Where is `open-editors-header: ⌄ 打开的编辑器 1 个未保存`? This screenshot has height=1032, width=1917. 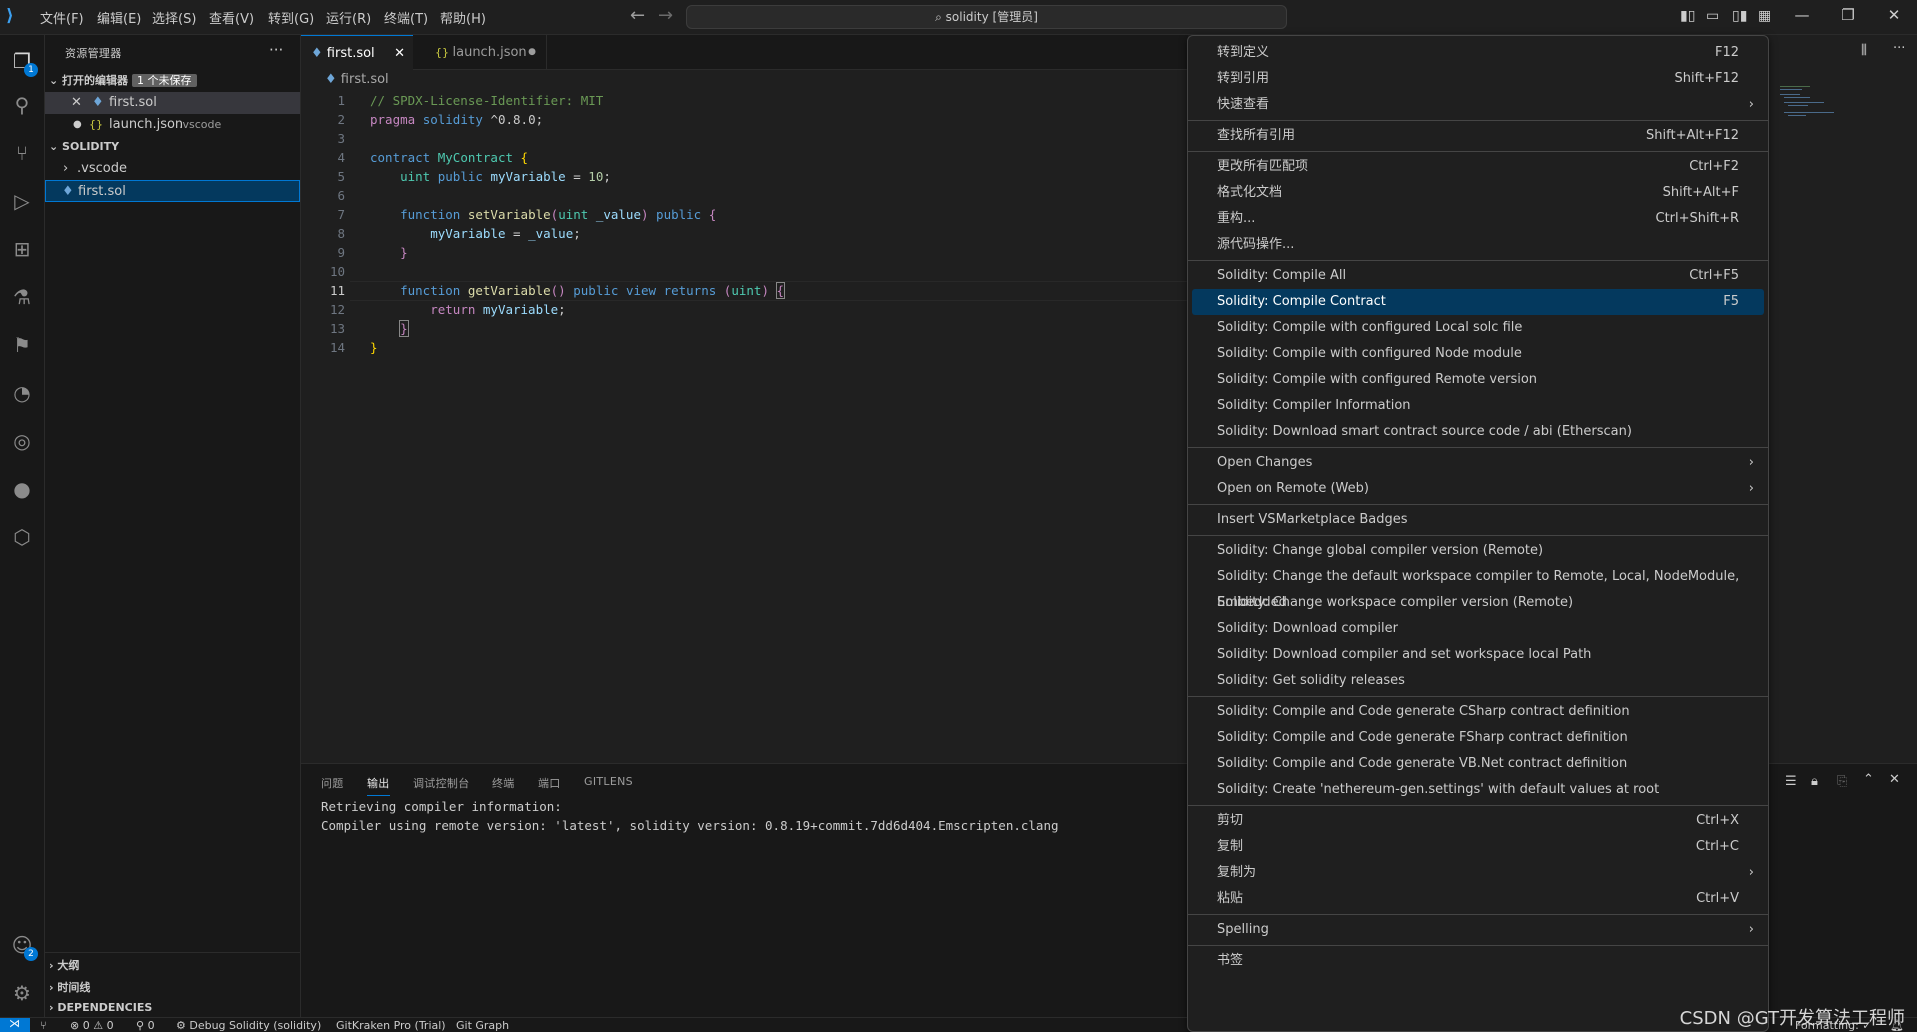 open-editors-header: ⌄ 打开的编辑器 1 个未保存 is located at coordinates (123, 80).